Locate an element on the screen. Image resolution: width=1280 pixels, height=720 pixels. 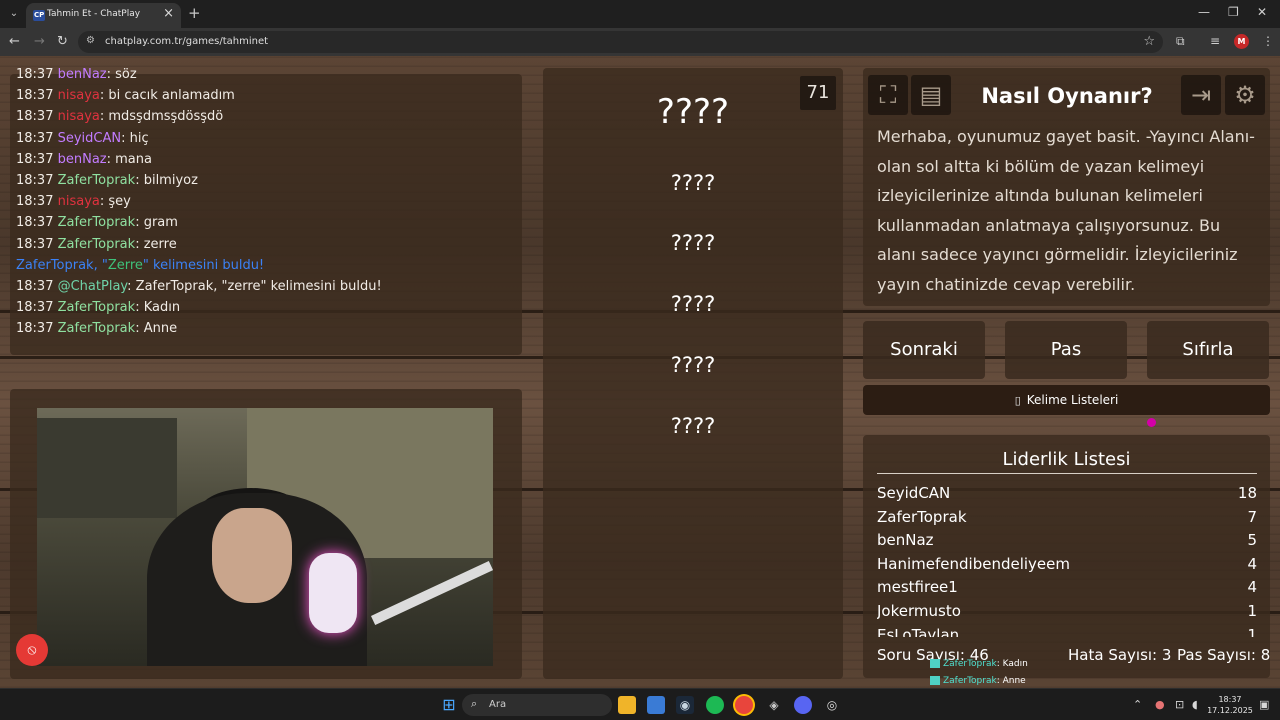
chat-text: : söz is located at coordinates (121, 74).